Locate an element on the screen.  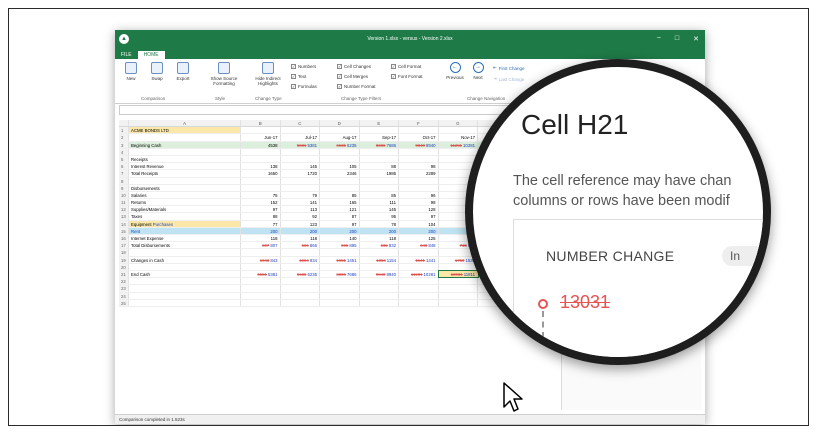
value-cell: 200 is located at coordinates (261, 230).